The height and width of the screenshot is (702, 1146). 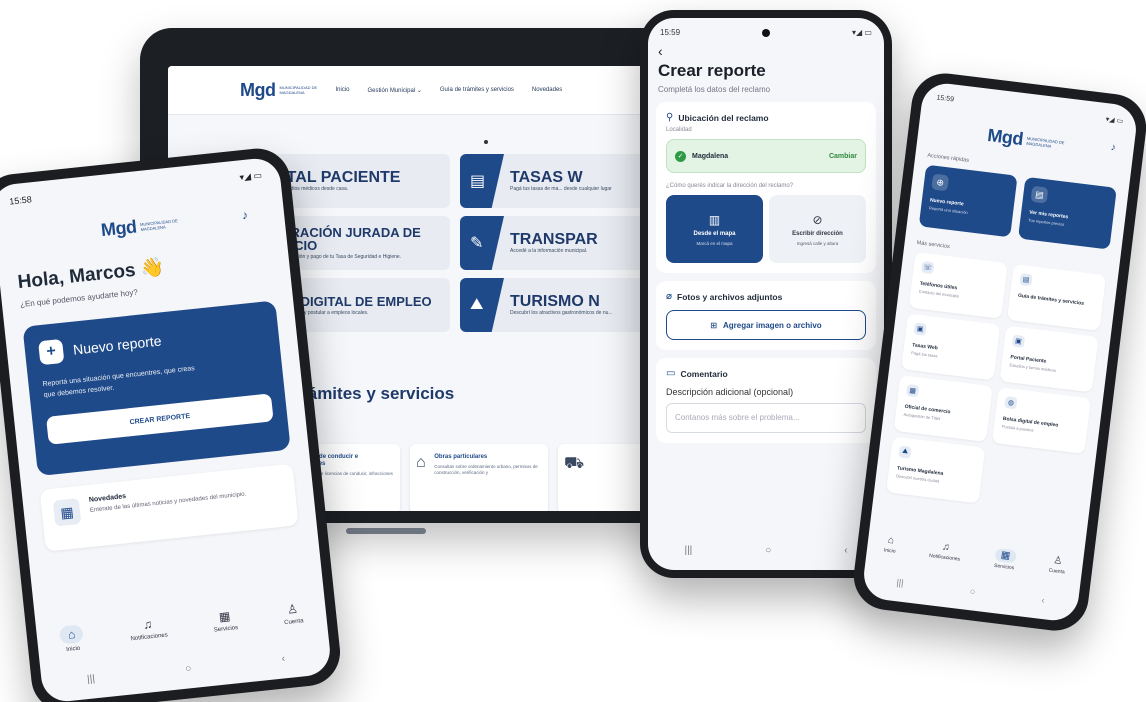 I want to click on quick-new-report: ⊕ Nuevo reporte Reportá una situación, so click(x=968, y=201).